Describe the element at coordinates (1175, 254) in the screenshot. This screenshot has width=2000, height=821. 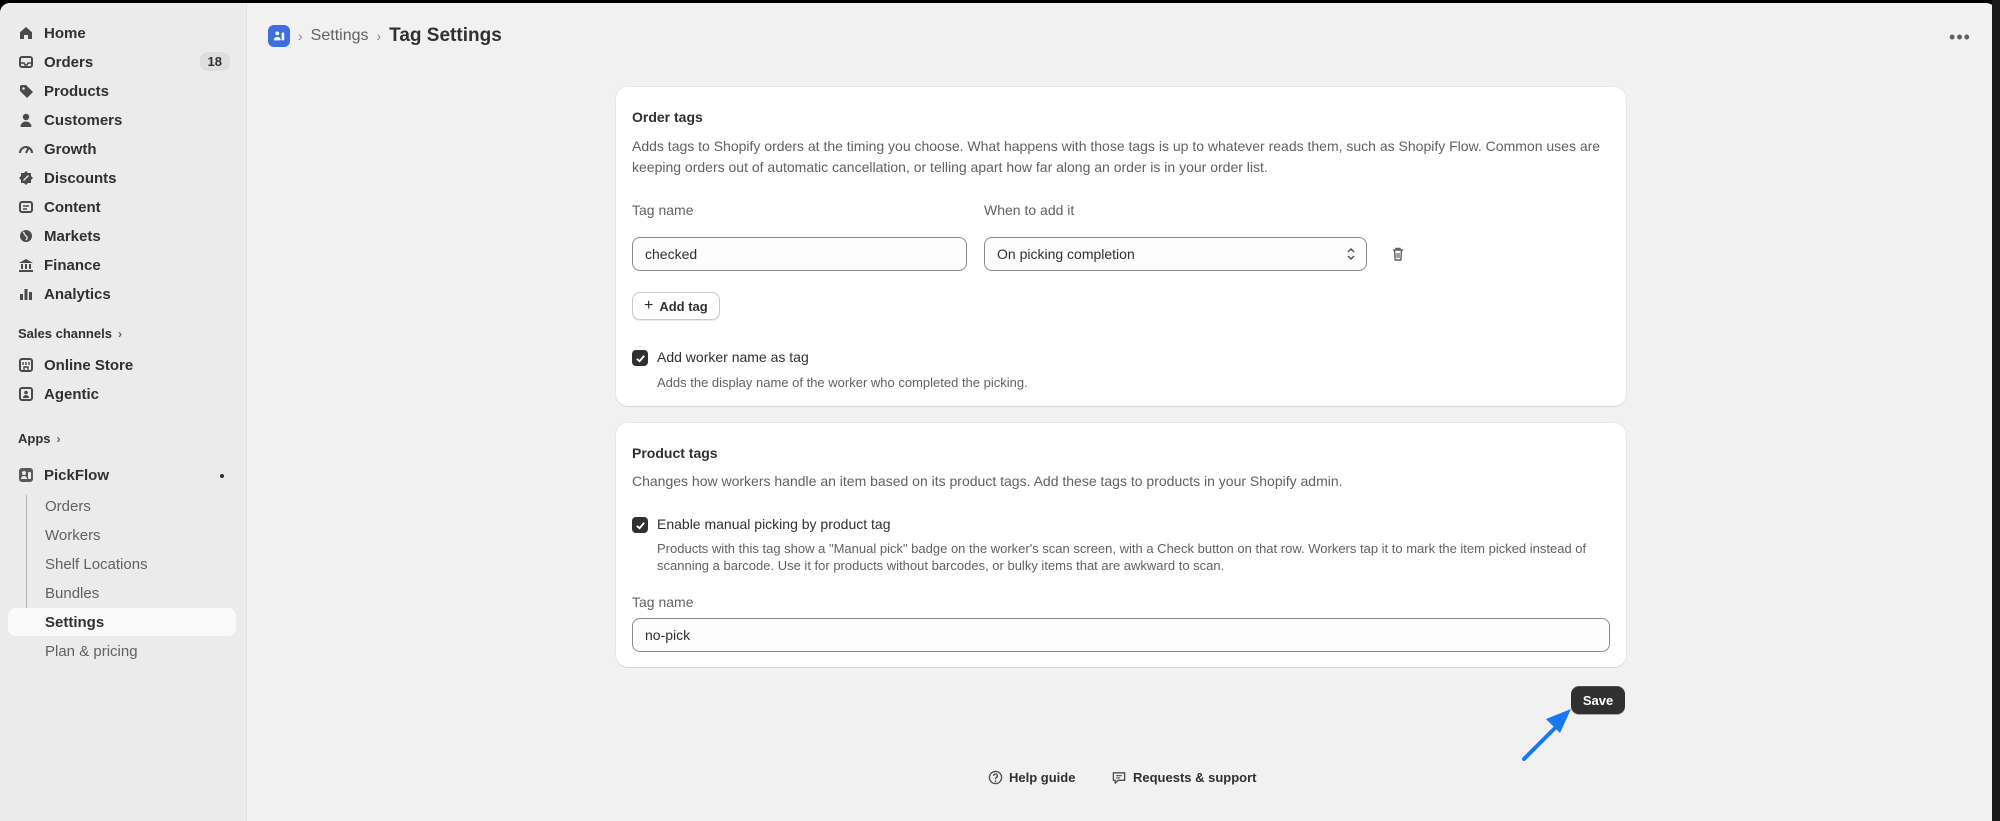
I see `when-to-add-select: On picking completion` at that location.